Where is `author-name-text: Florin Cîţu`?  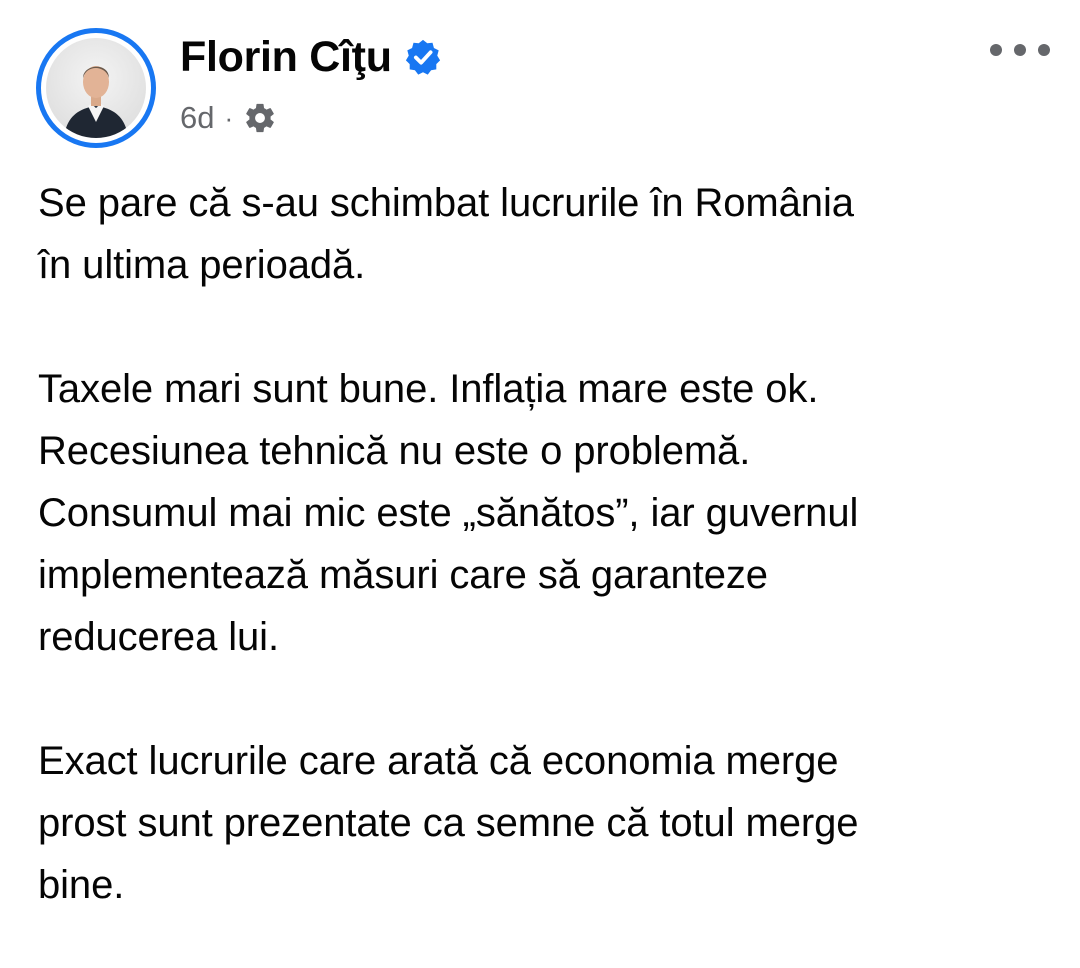
author-name-text: Florin Cîţu is located at coordinates (286, 57).